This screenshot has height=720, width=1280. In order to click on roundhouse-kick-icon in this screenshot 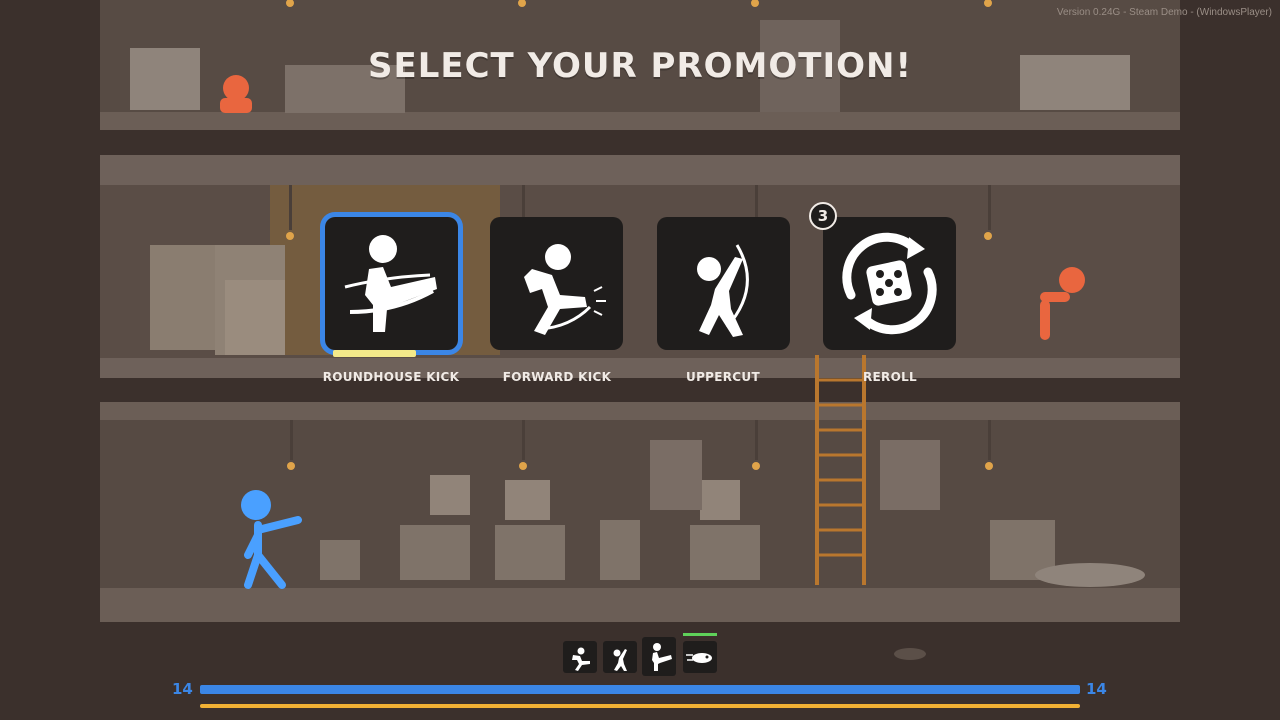, I will do `click(390, 283)`.